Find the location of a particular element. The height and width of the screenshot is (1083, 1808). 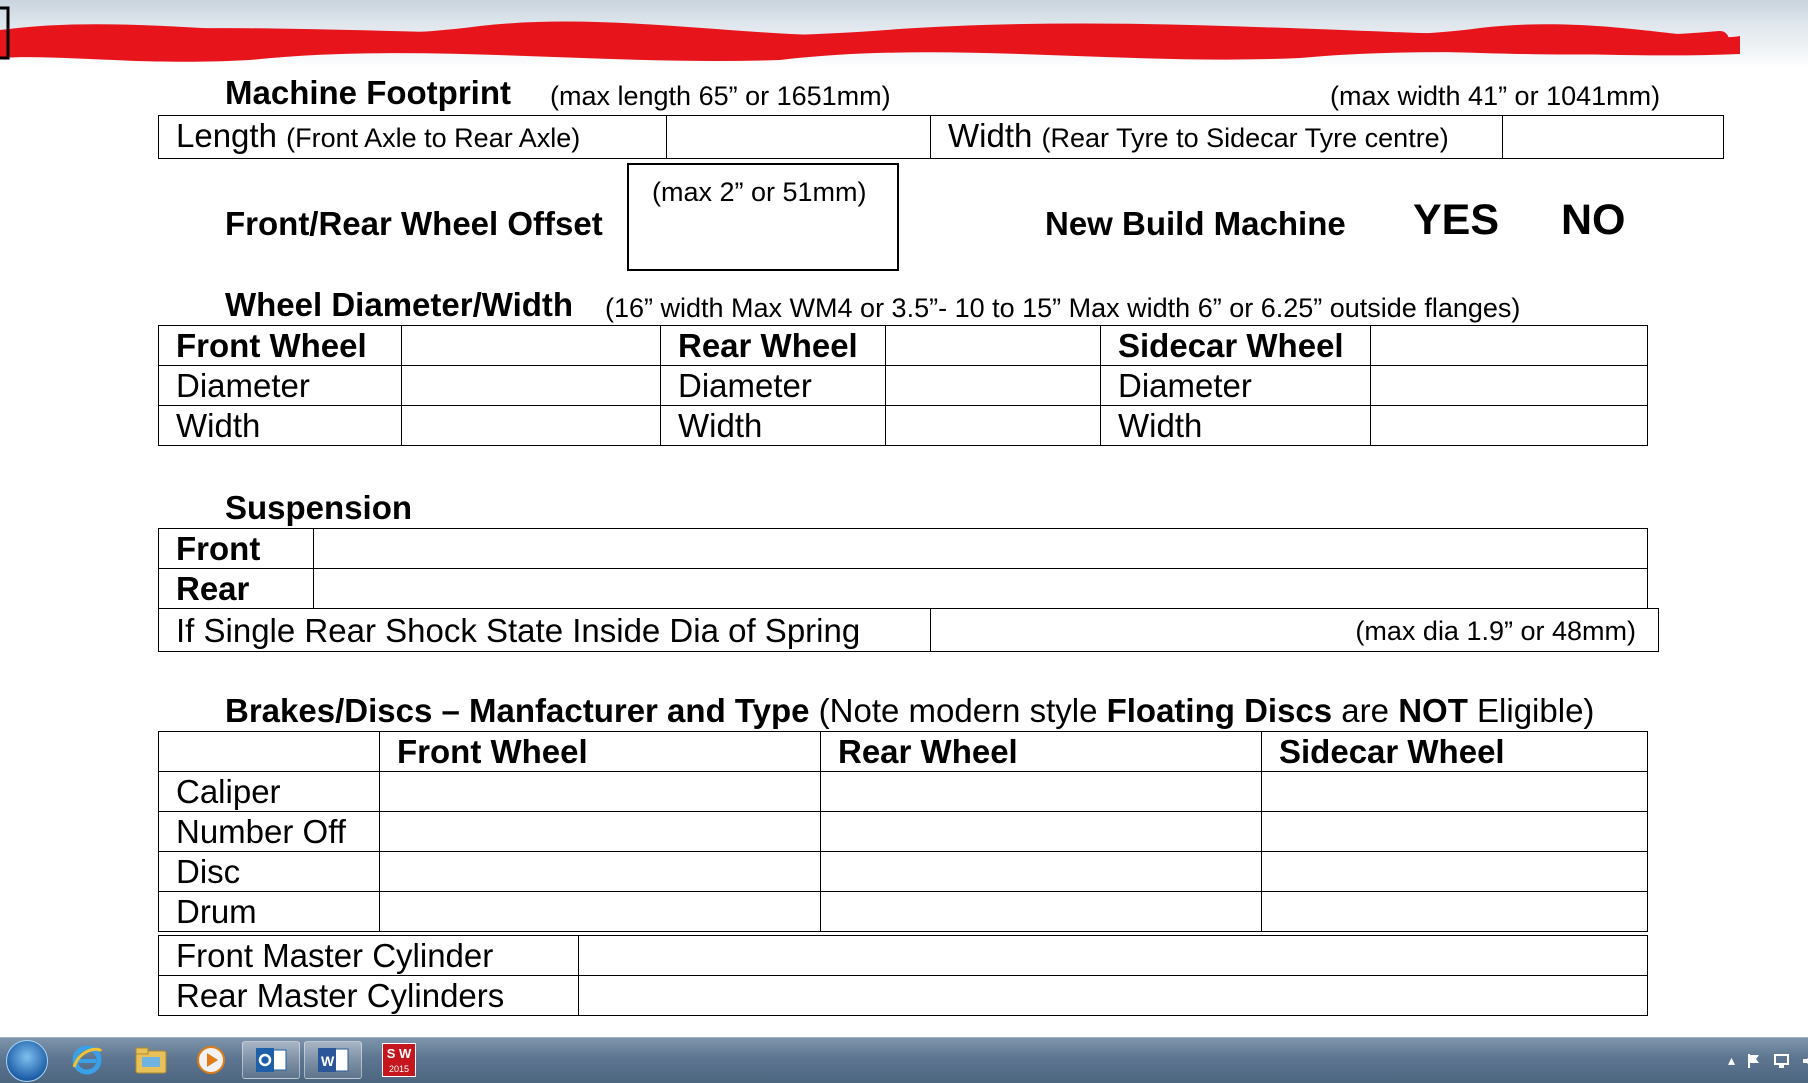

rear-master-cylinders-input is located at coordinates (1113, 995).